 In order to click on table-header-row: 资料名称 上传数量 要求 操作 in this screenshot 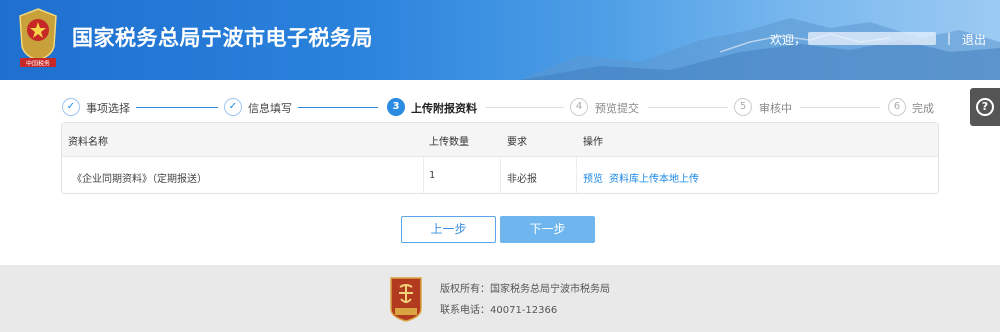, I will do `click(500, 140)`.